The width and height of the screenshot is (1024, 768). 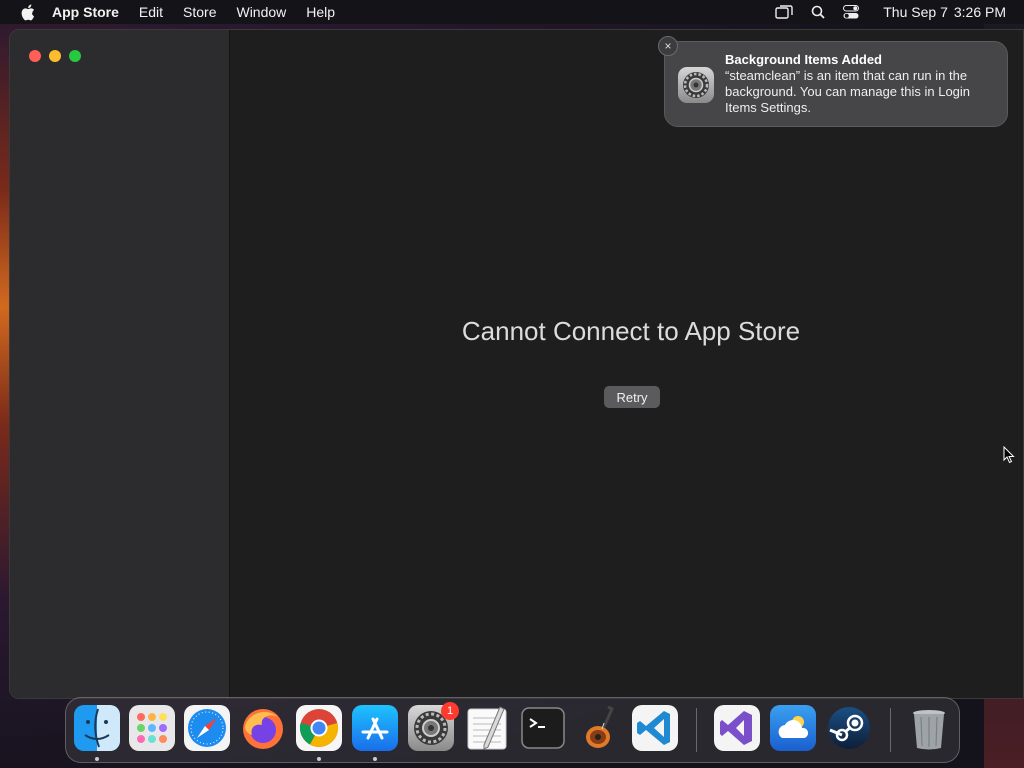 I want to click on close-icon: ×, so click(x=668, y=46).